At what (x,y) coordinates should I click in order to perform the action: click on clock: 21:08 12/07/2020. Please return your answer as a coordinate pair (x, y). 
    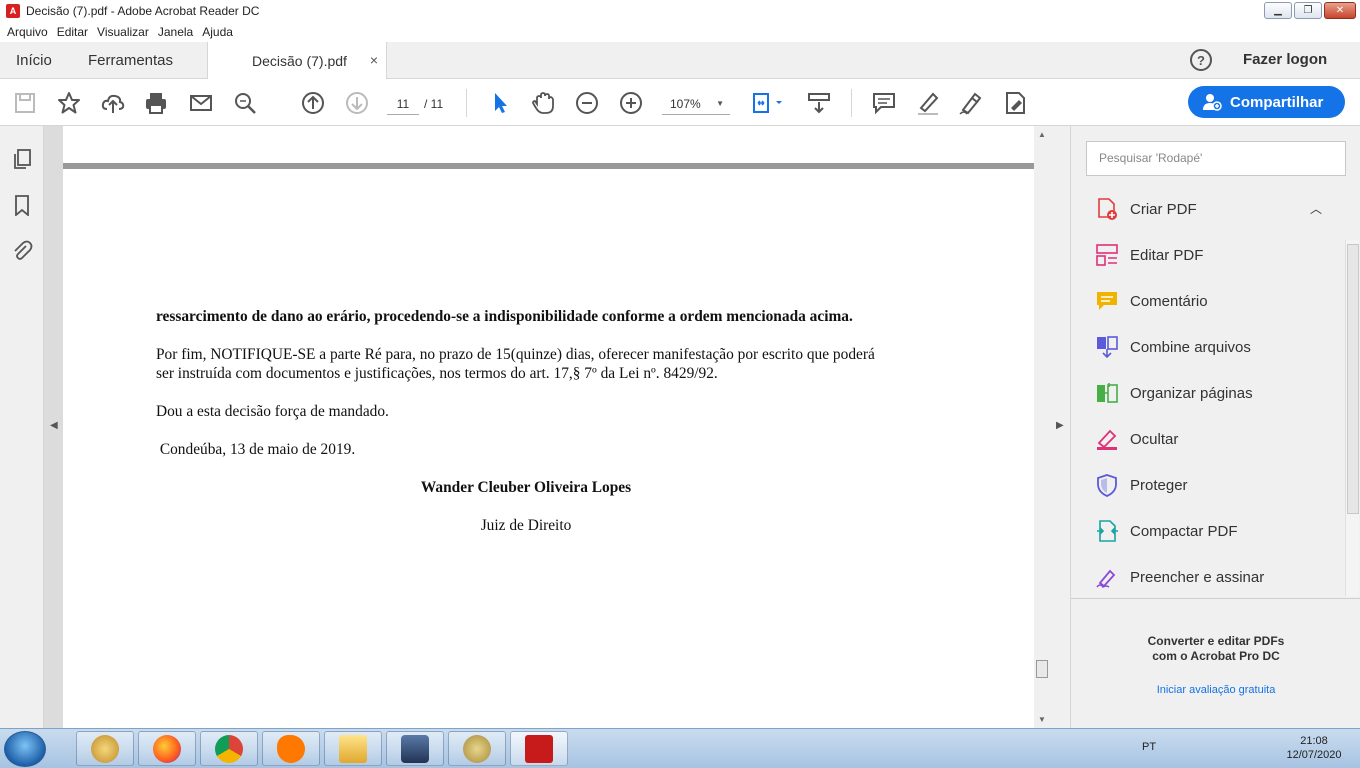
    Looking at the image, I should click on (1314, 748).